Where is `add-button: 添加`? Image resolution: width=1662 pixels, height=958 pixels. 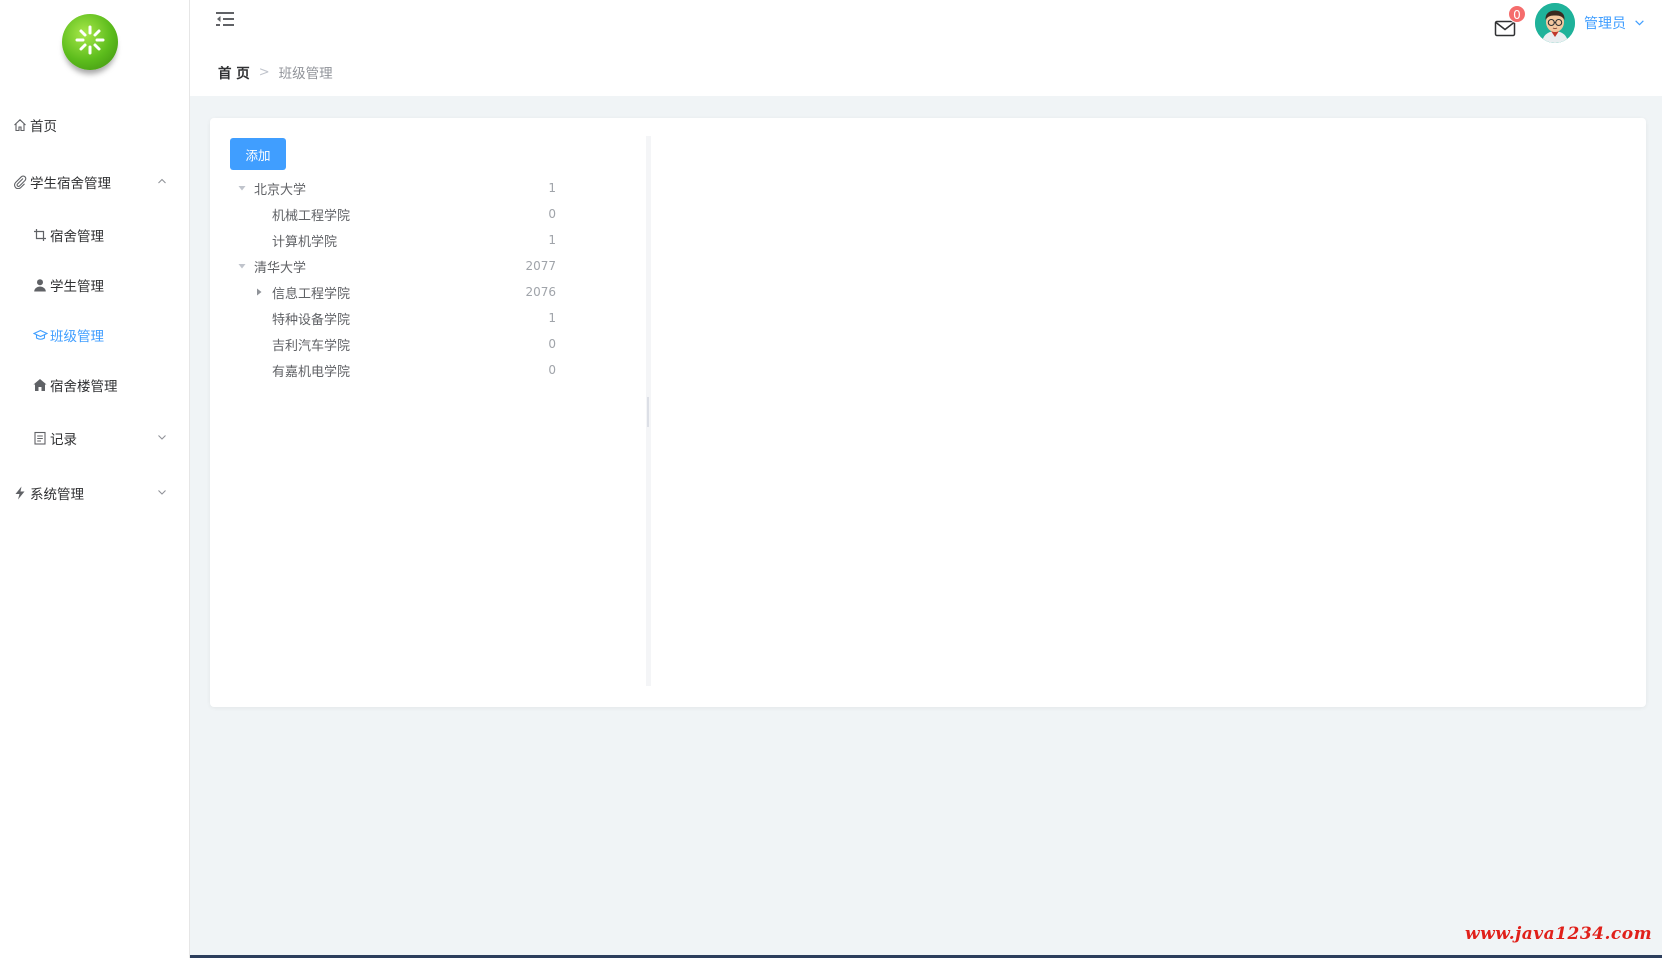 add-button: 添加 is located at coordinates (258, 154).